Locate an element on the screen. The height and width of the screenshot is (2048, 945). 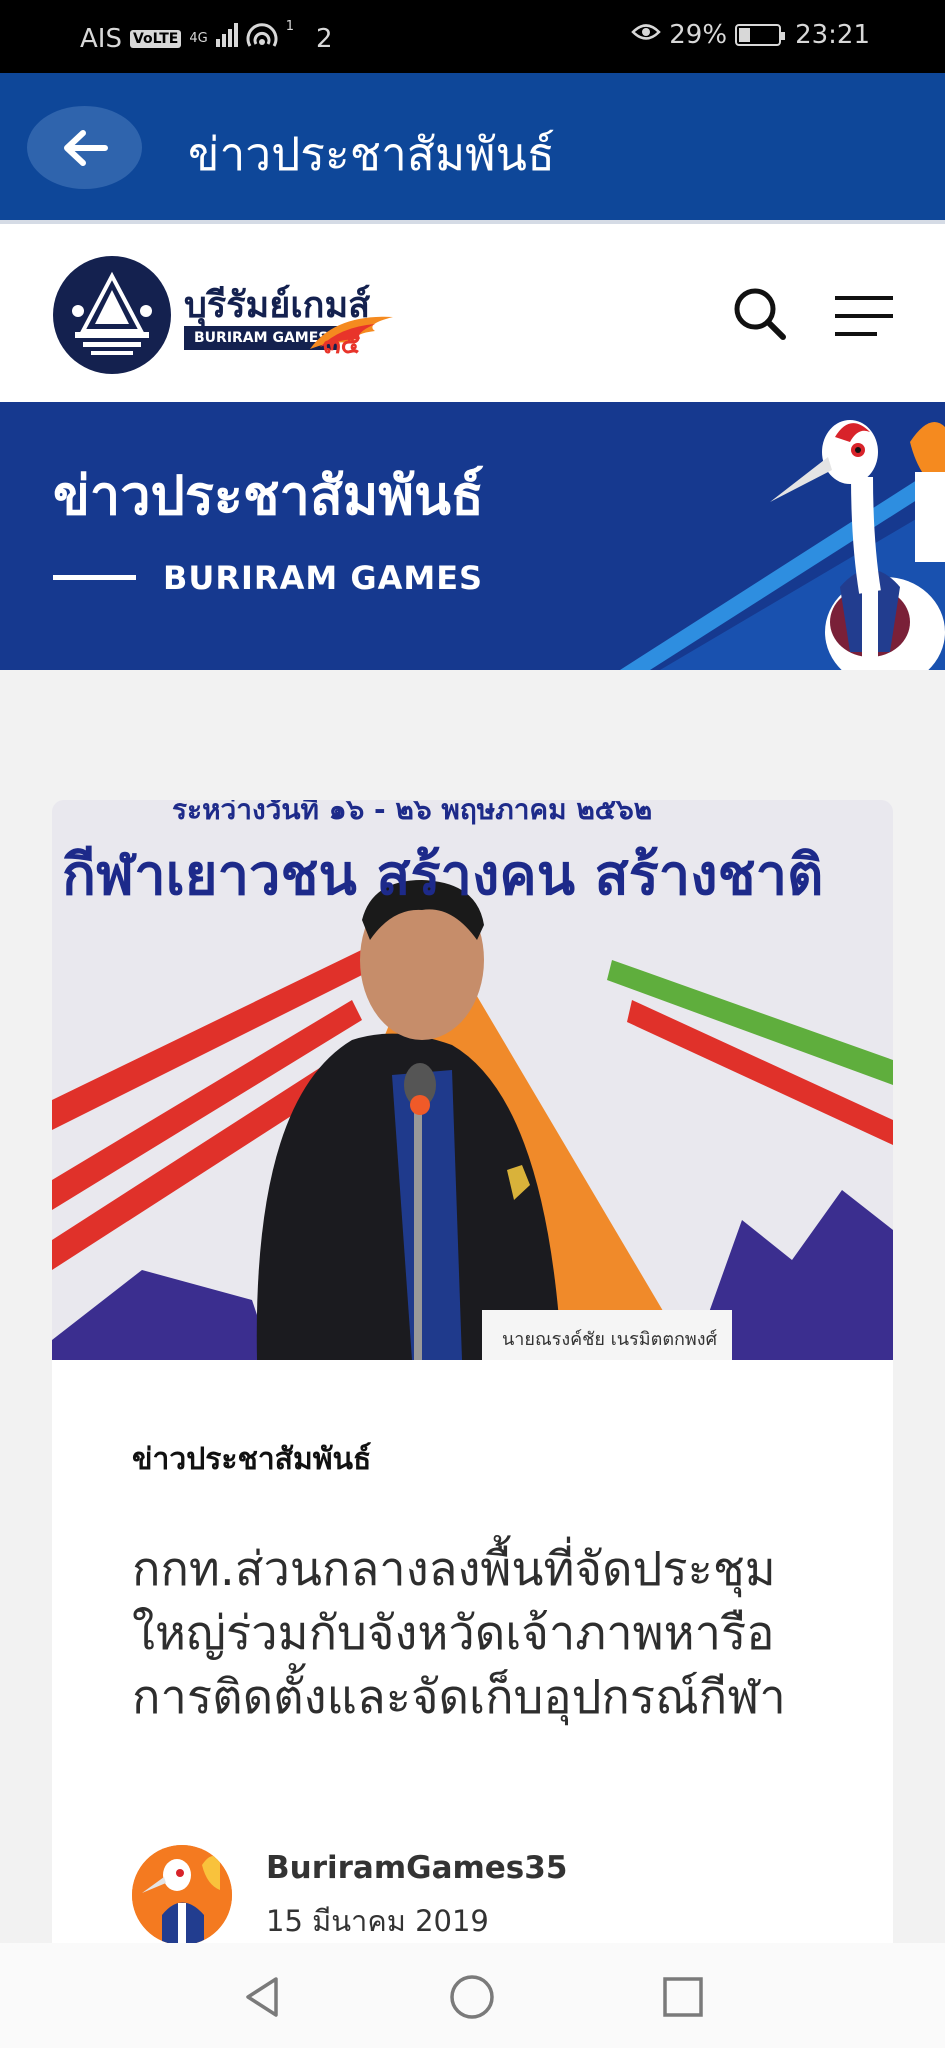
circle-home-icon is located at coordinates (472, 1997).